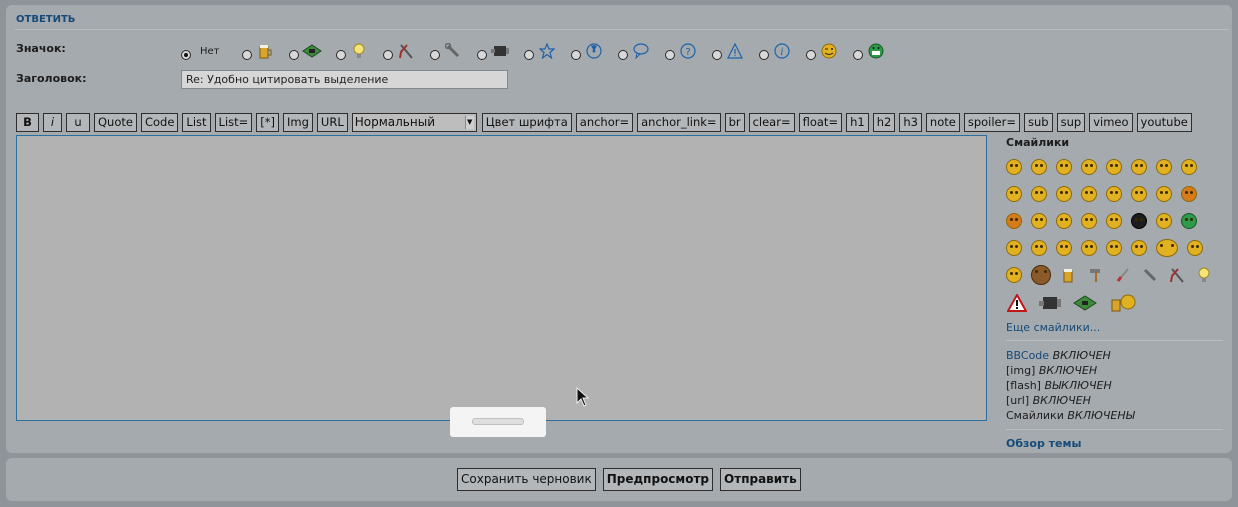 The image size is (1238, 507). What do you see at coordinates (414, 122) in the screenshot?
I see `font-size-select: Нормальный ▼` at bounding box center [414, 122].